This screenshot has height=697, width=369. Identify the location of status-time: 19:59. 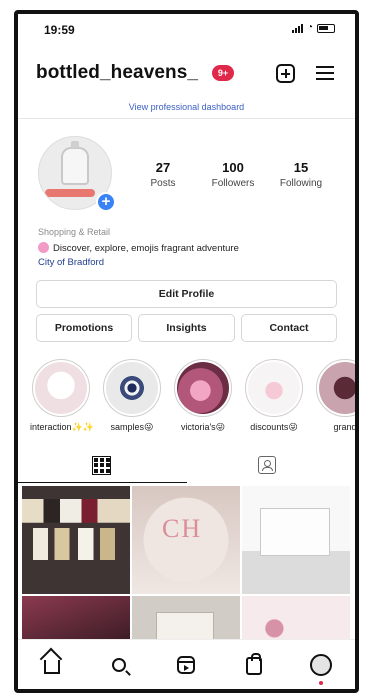
(59, 30).